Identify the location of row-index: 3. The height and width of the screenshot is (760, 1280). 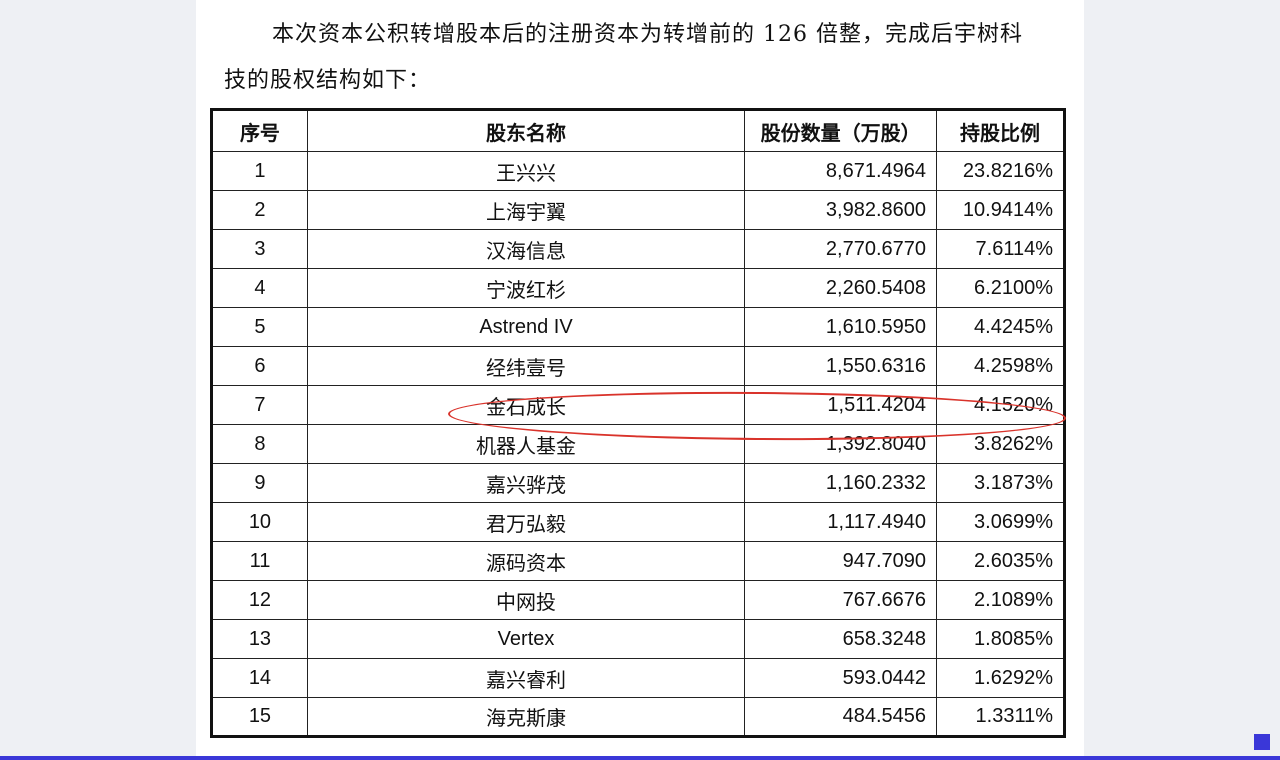
(259, 249).